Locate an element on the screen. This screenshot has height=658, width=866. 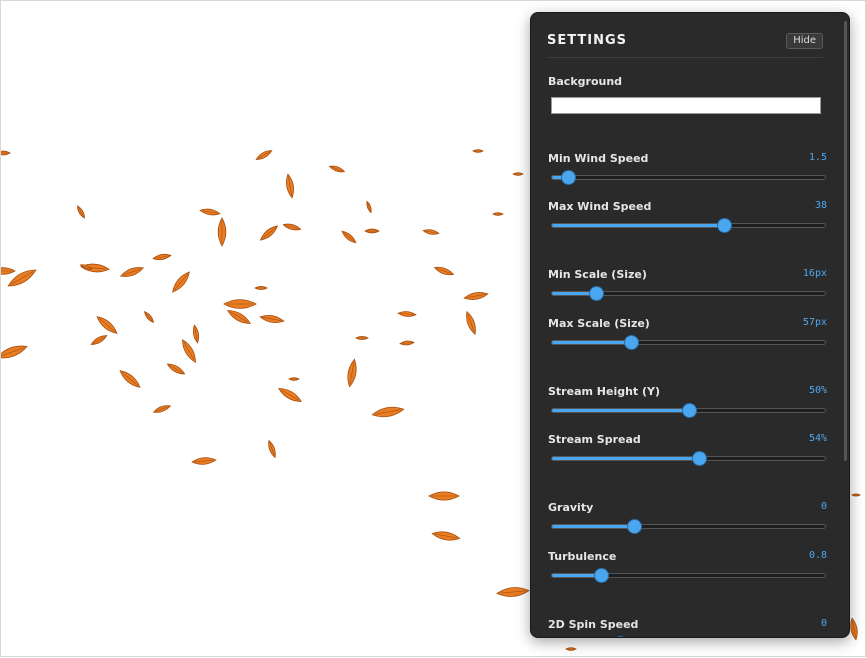
stream-height-value: 50% is located at coordinates (817, 390).